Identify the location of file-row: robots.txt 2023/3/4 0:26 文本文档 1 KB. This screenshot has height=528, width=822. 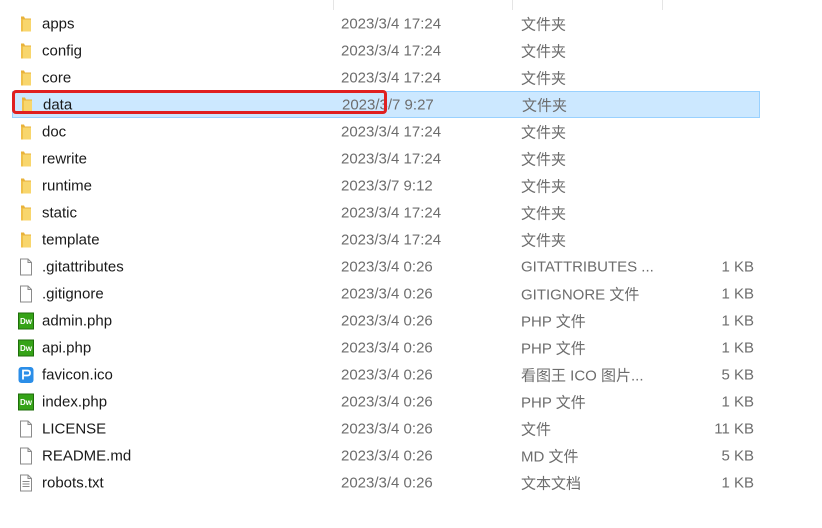
(386, 482).